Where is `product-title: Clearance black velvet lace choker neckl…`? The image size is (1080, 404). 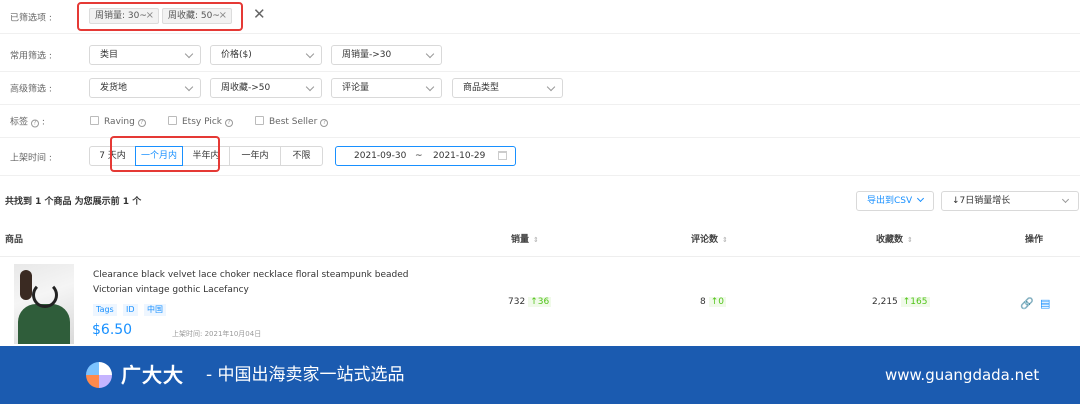
product-title: Clearance black velvet lace choker neckl… is located at coordinates (263, 283).